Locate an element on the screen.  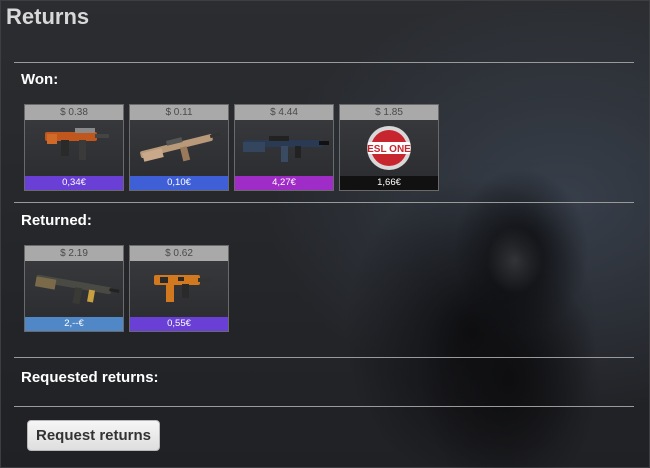
item-value: 0,55€ is located at coordinates (179, 324).